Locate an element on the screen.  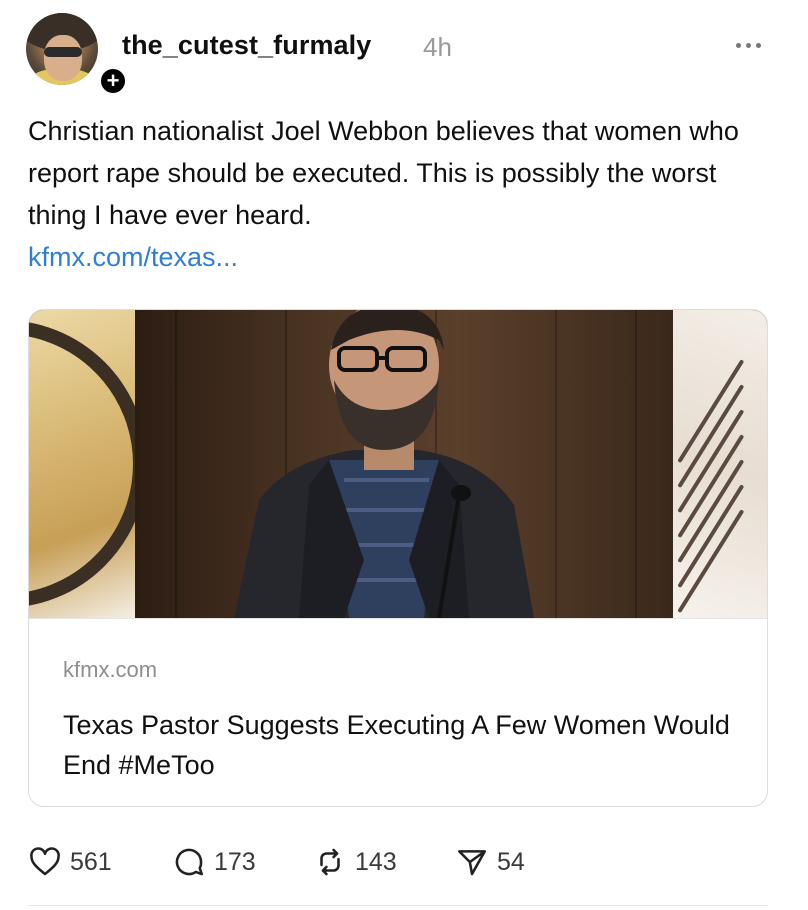
share-count: 54 is located at coordinates (511, 861).